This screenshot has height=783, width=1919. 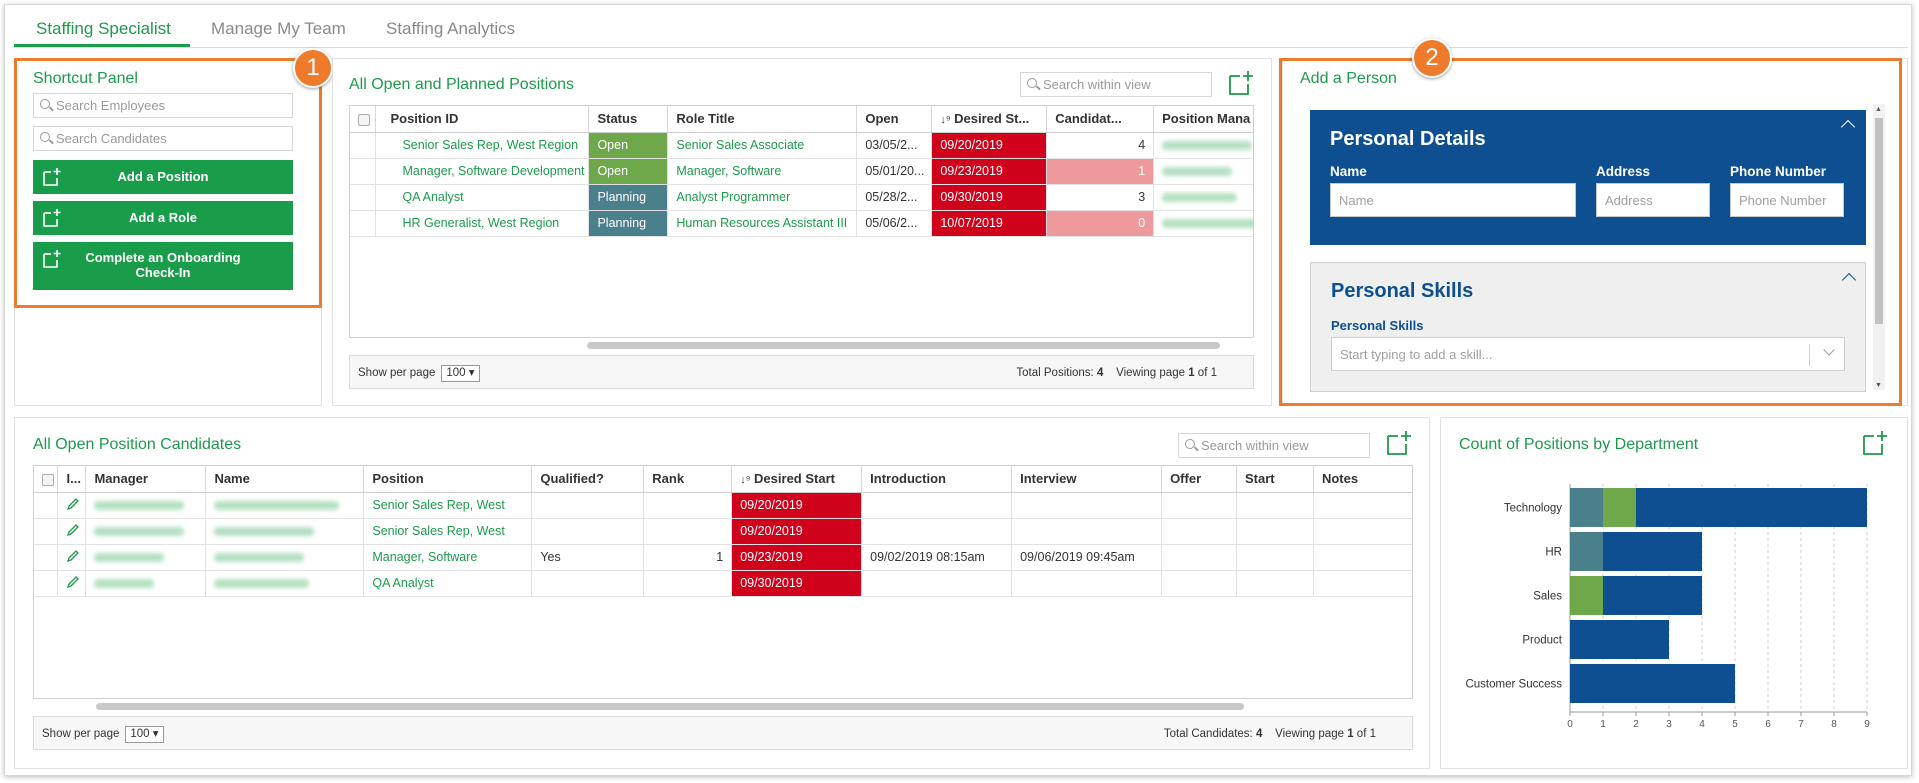 What do you see at coordinates (448, 479) in the screenshot?
I see `col-position: Position` at bounding box center [448, 479].